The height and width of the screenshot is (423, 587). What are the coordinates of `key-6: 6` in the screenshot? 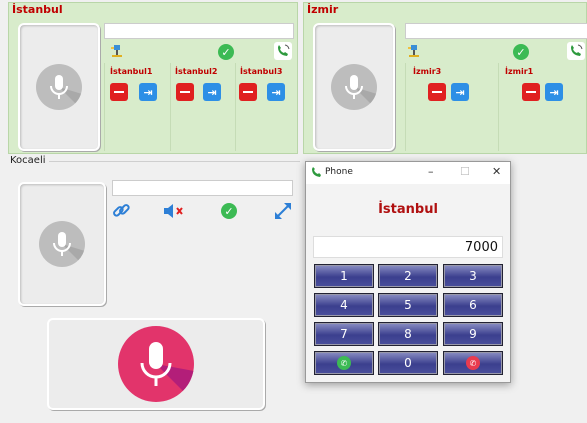 It's located at (473, 305).